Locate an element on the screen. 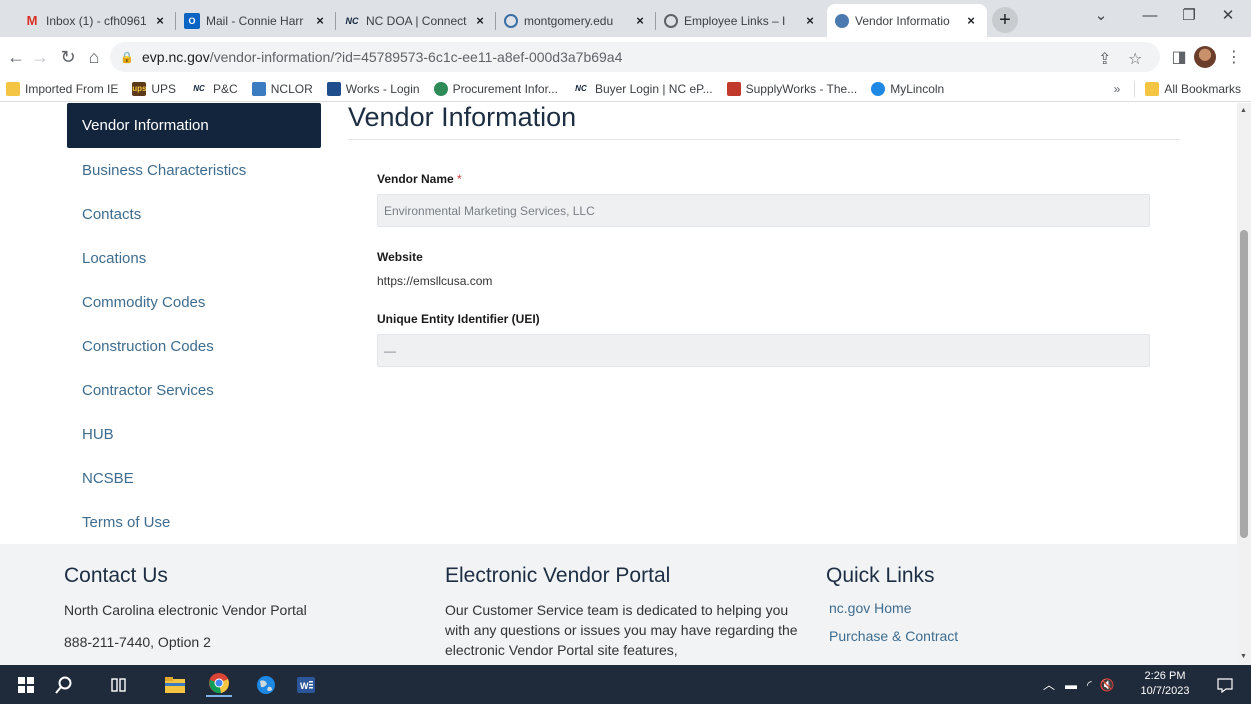 The image size is (1251, 704). notification-icon is located at coordinates (1225, 685).